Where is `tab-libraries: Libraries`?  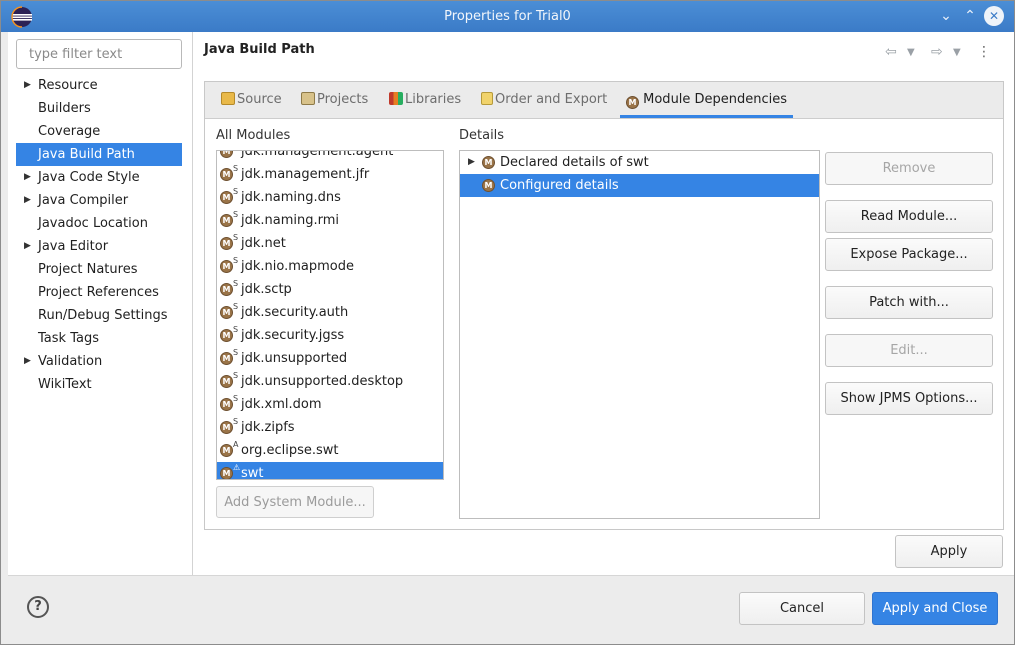
tab-libraries: Libraries is located at coordinates (425, 100).